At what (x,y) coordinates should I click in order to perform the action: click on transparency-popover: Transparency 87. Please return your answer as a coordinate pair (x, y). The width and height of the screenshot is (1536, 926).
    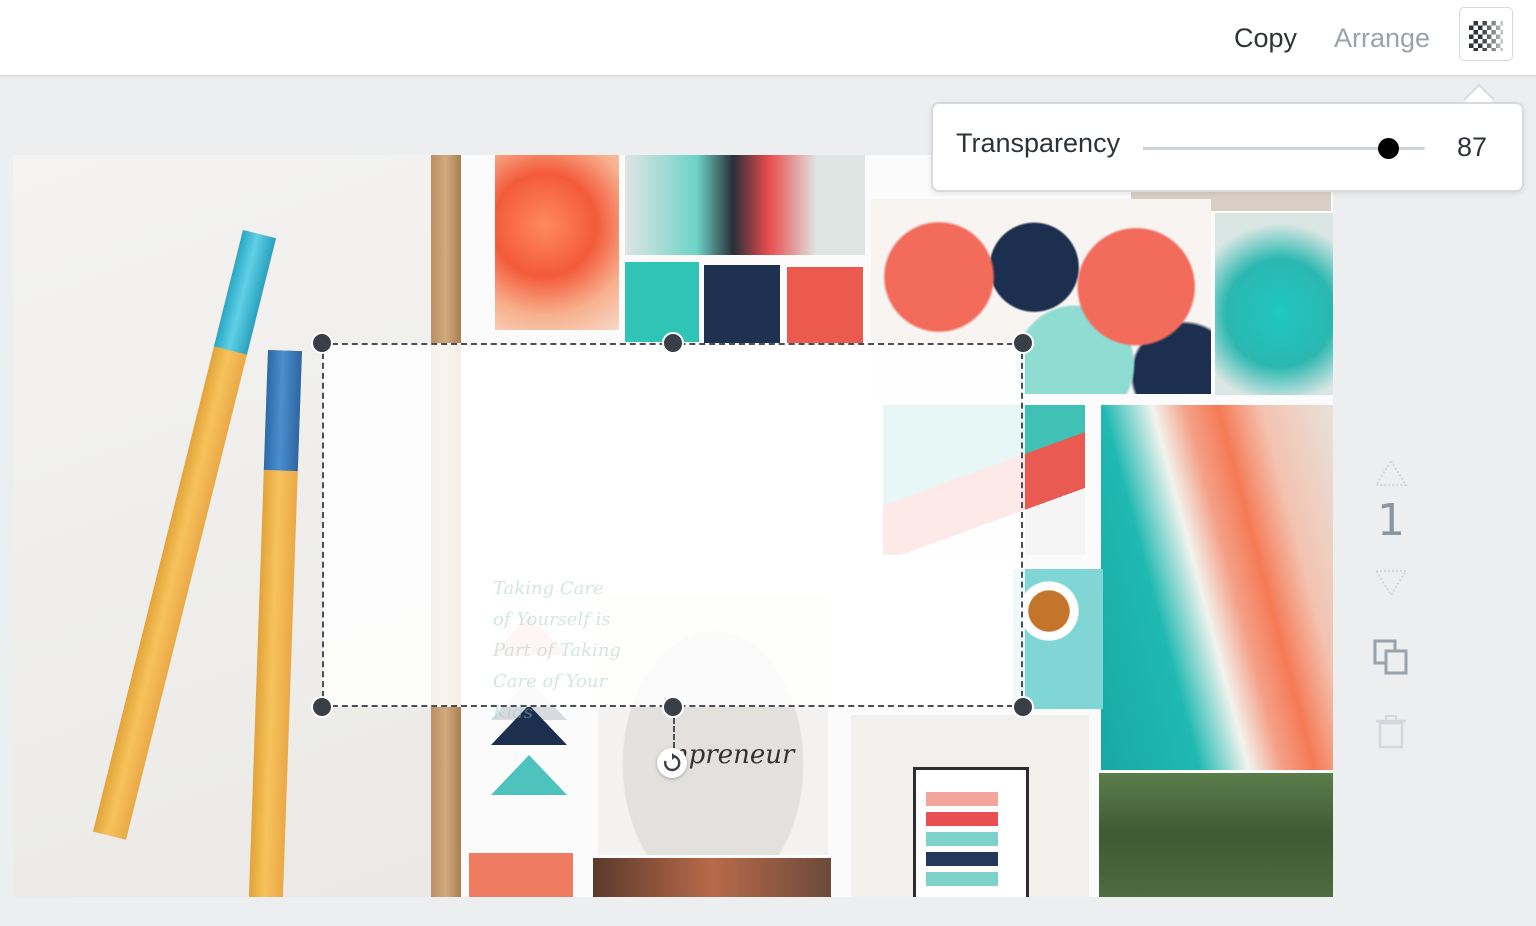
    Looking at the image, I should click on (1227, 147).